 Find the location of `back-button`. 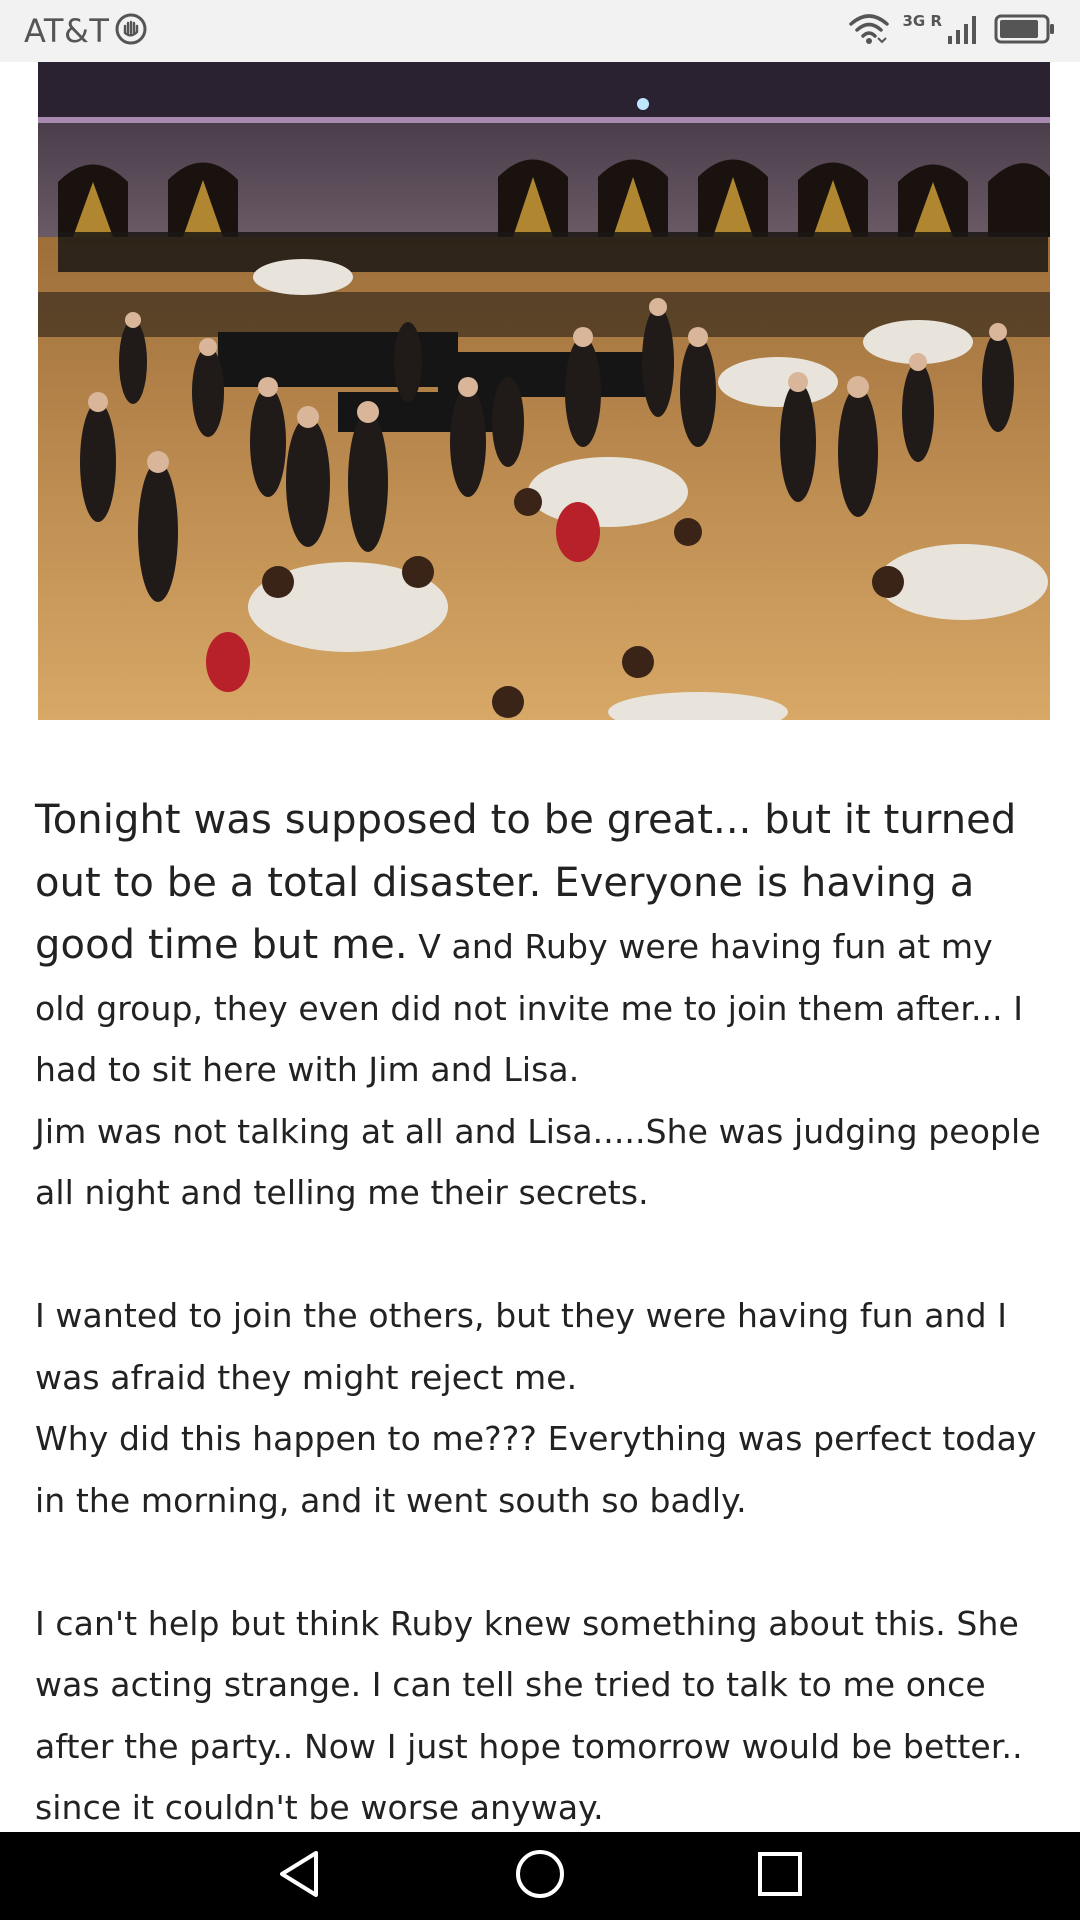

back-button is located at coordinates (300, 1876).